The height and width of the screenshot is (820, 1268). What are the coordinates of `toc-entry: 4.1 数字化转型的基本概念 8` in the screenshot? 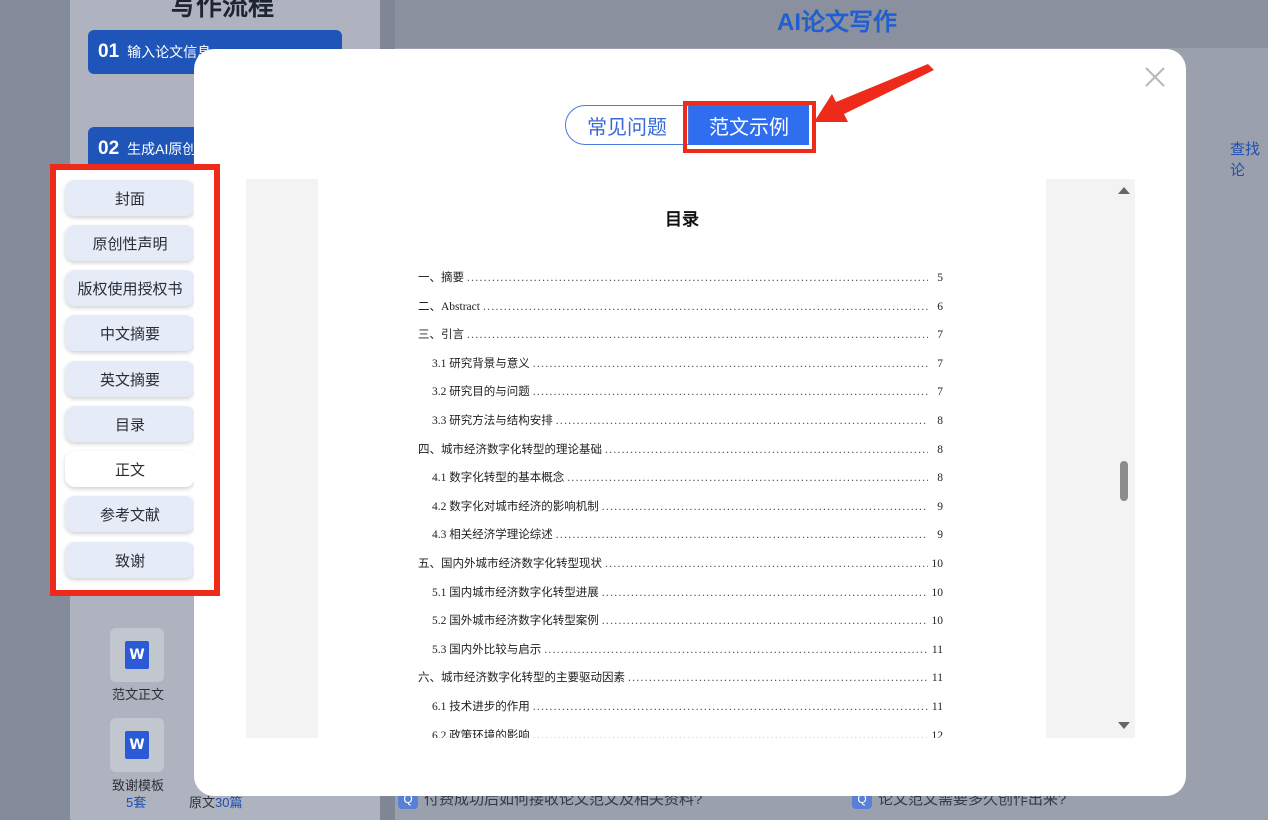 It's located at (687, 477).